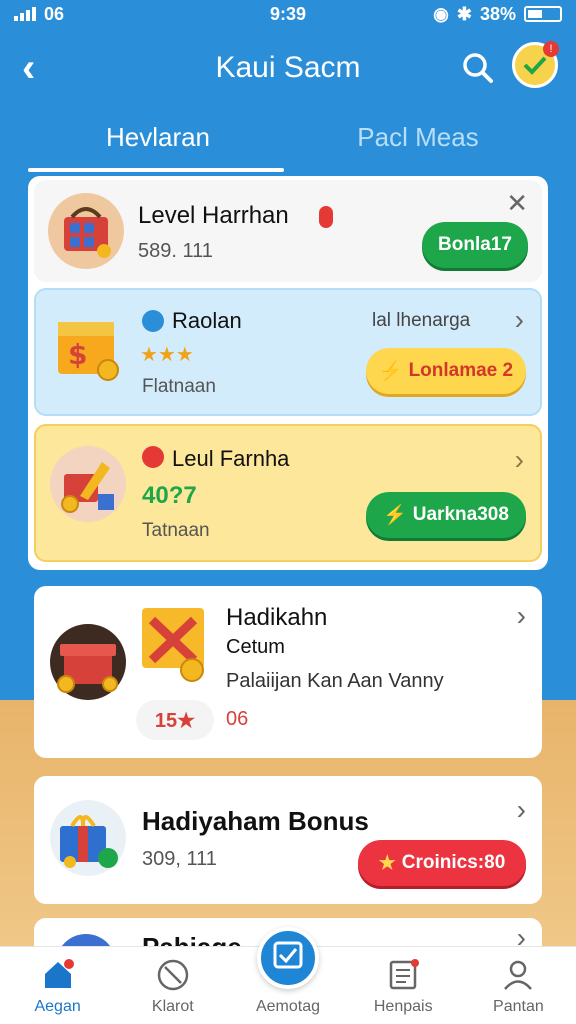  What do you see at coordinates (326, 217) in the screenshot?
I see `alert-badge-icon` at bounding box center [326, 217].